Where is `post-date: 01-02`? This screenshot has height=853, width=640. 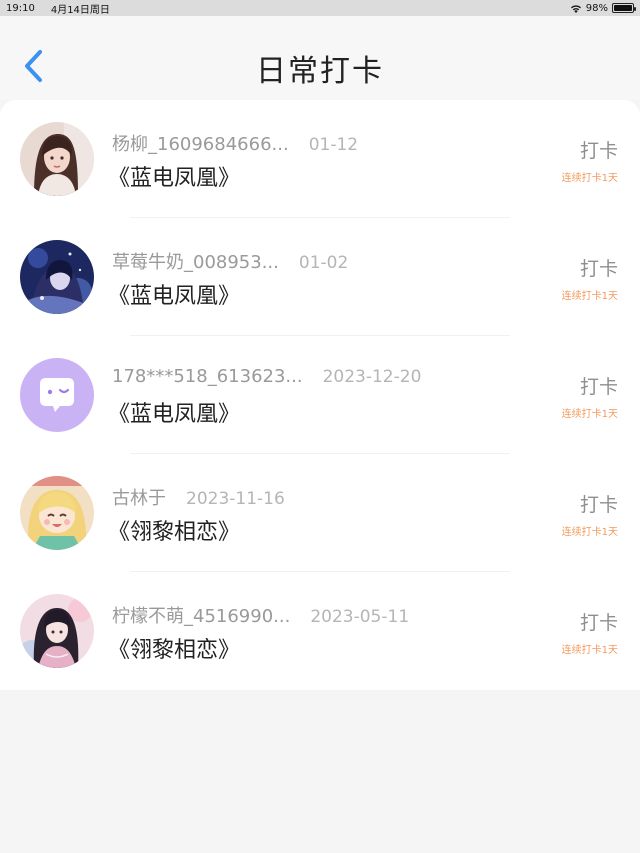 post-date: 01-02 is located at coordinates (323, 263).